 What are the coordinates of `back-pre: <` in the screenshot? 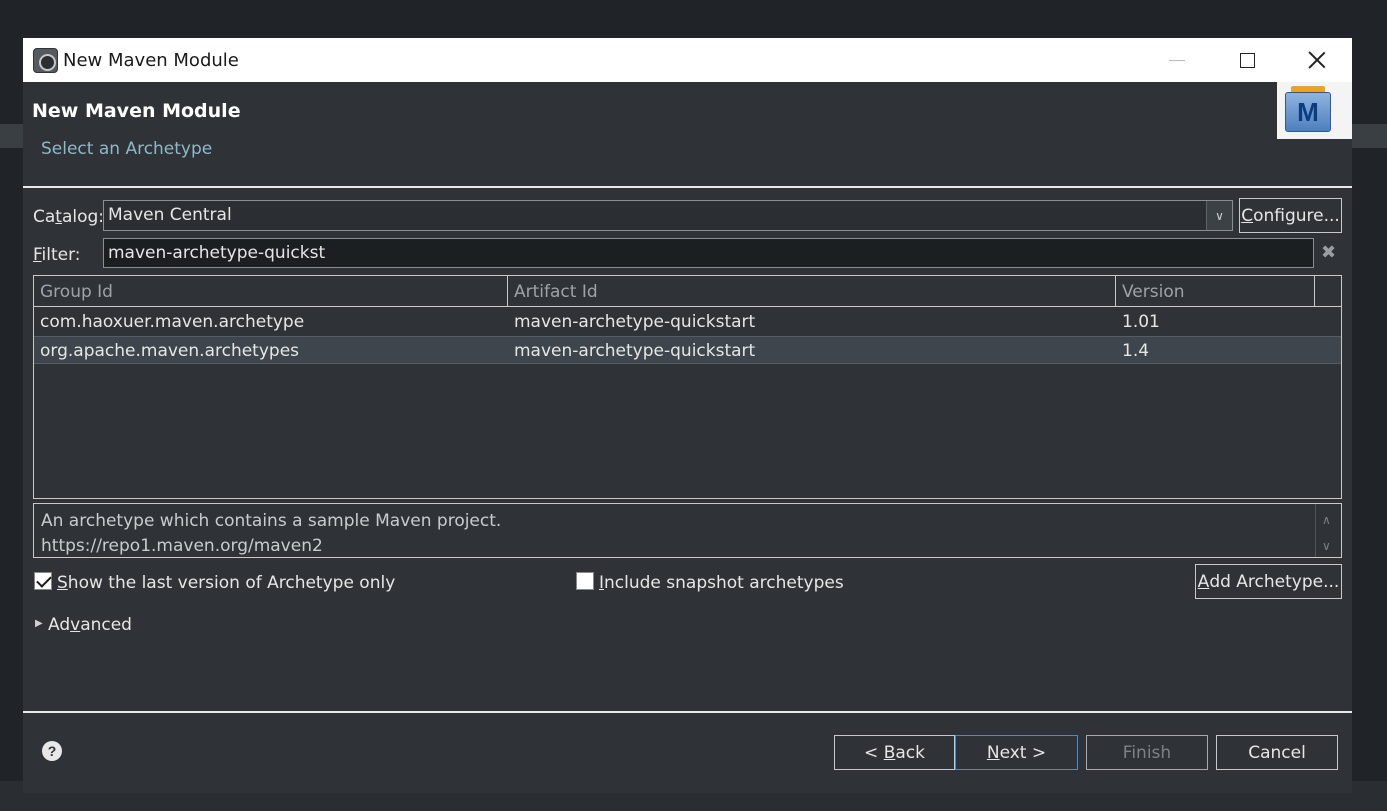 It's located at (874, 752).